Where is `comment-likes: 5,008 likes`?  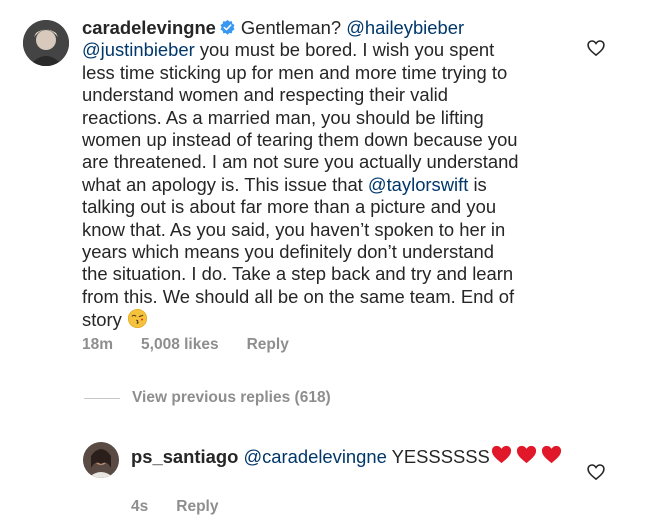
comment-likes: 5,008 likes is located at coordinates (180, 344).